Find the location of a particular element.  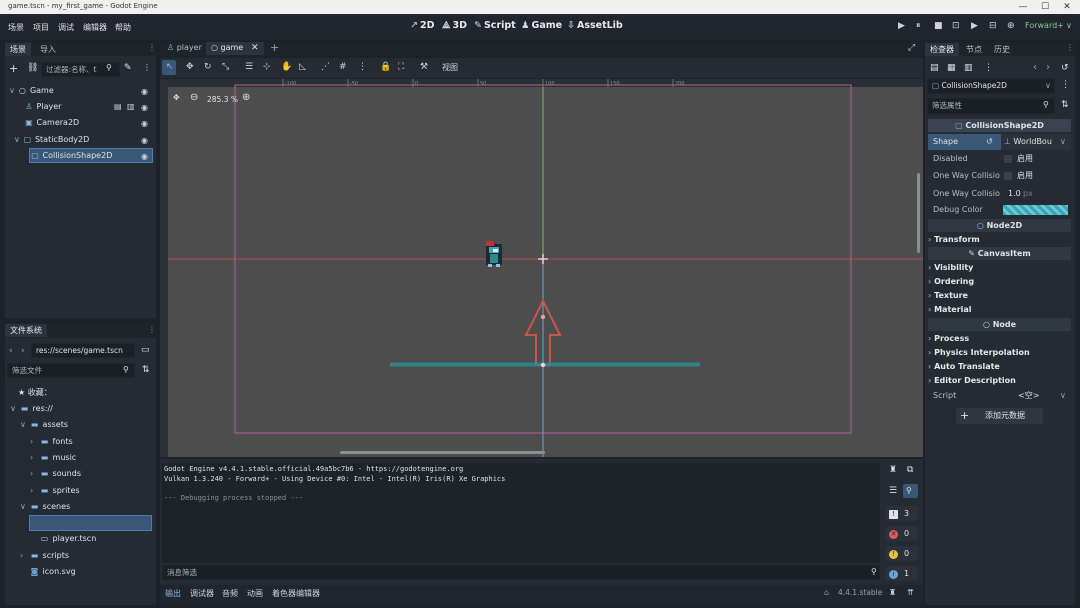

filter-log-button: ! 3 is located at coordinates (902, 513).